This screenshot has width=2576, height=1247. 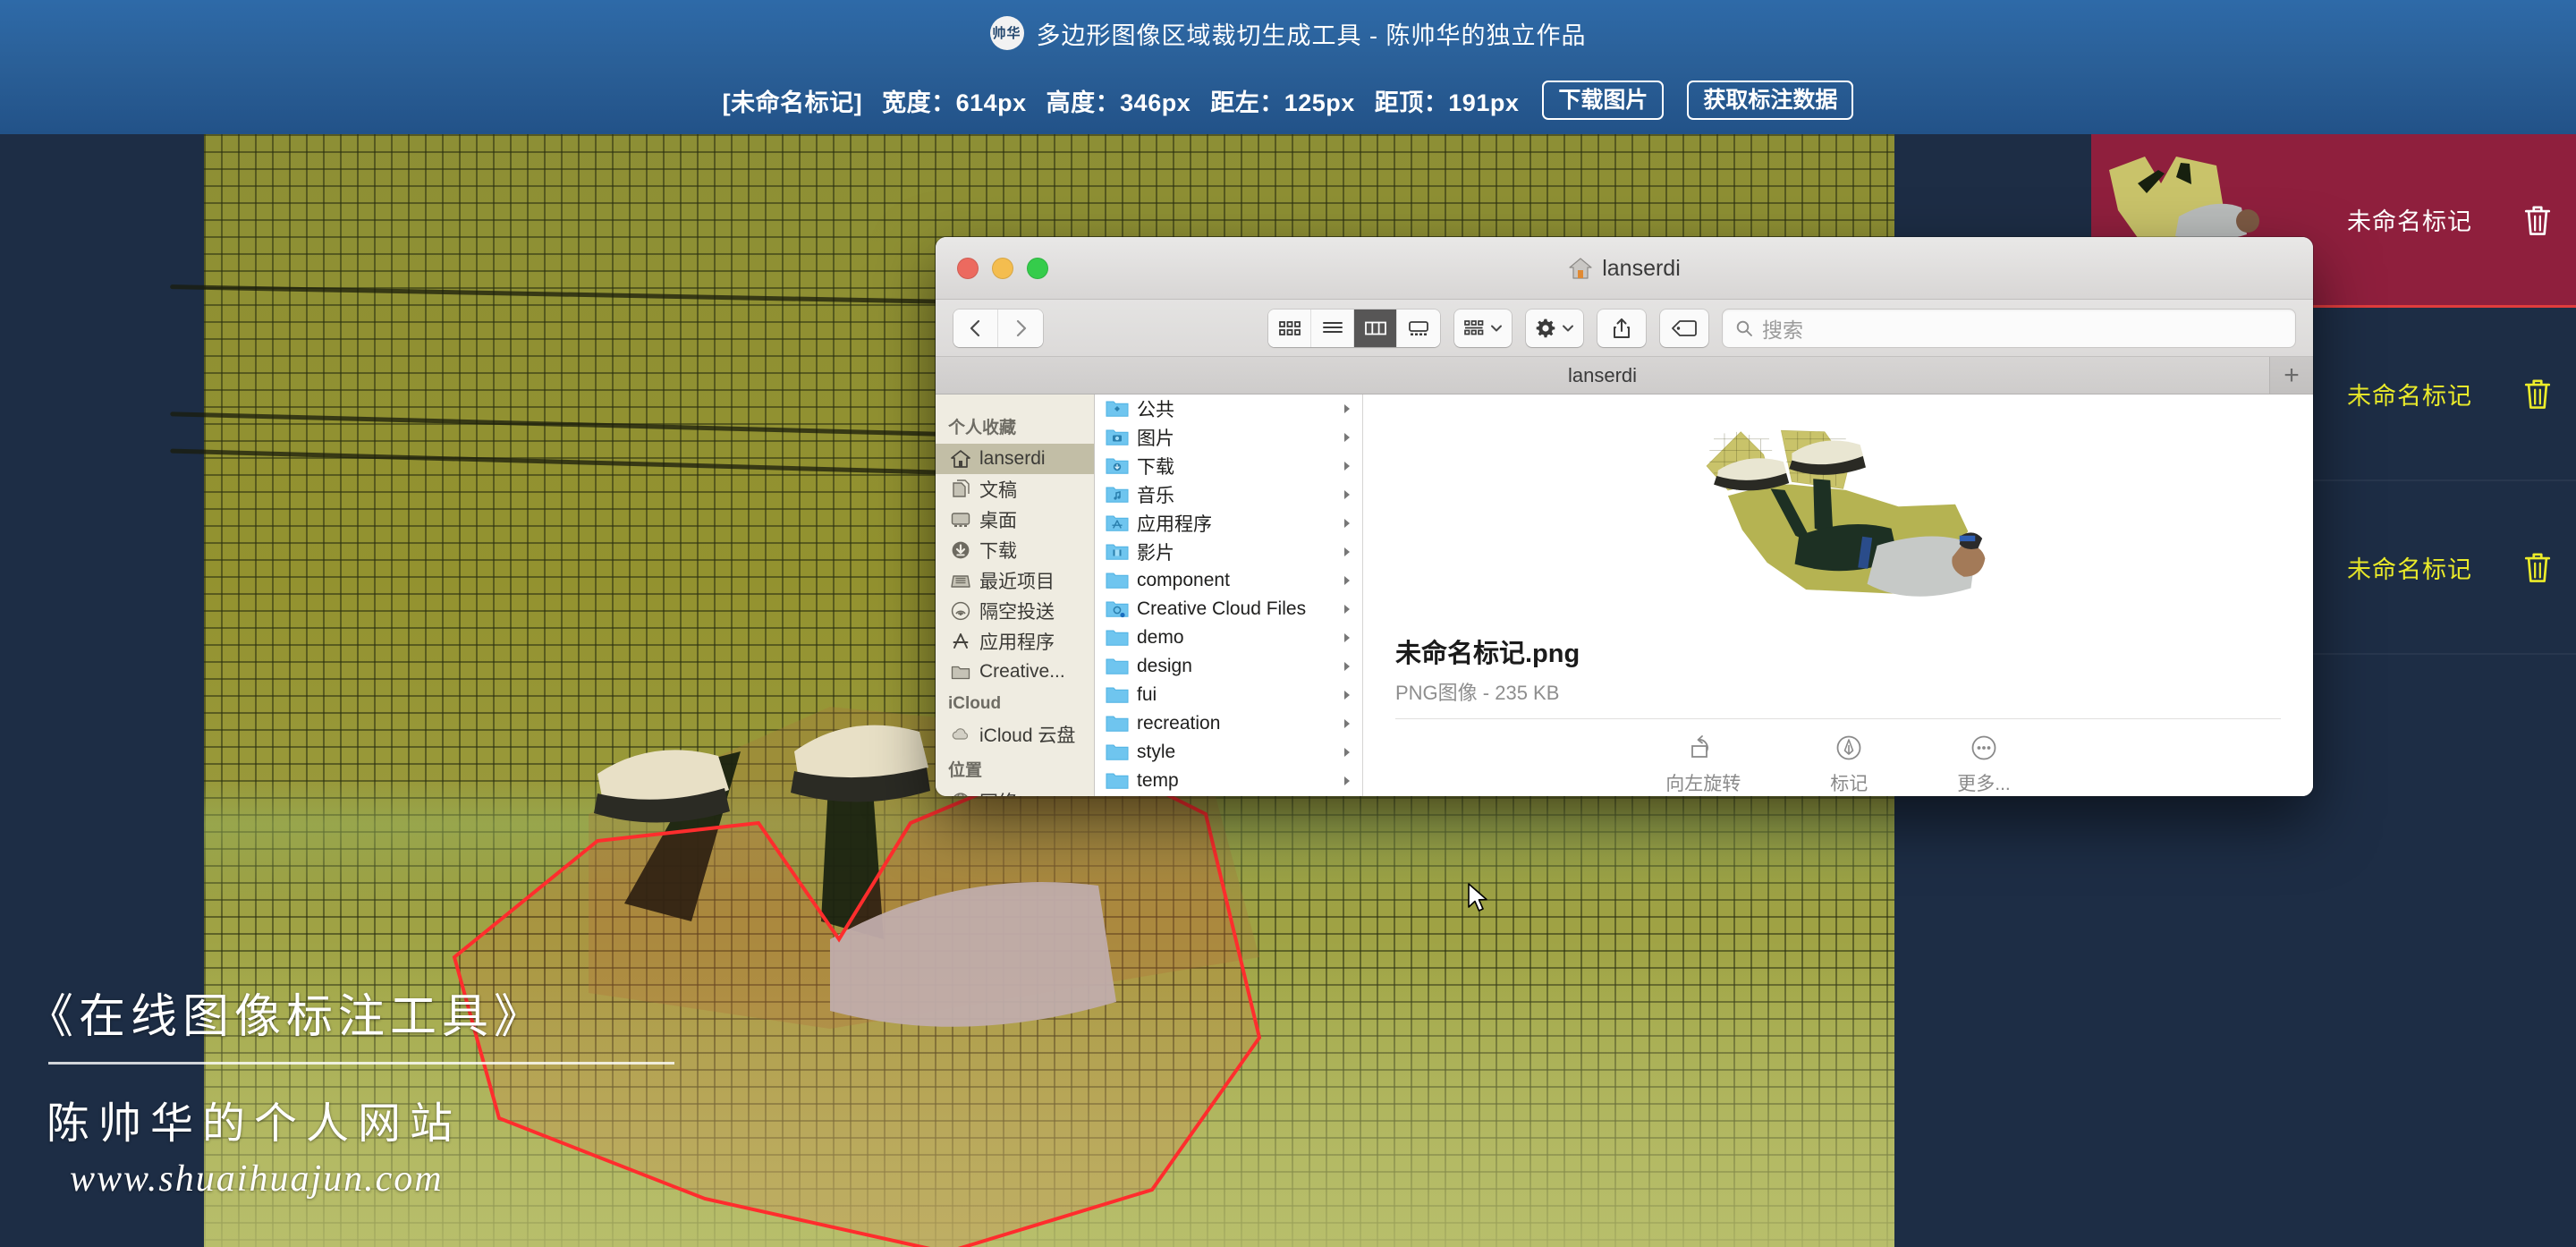 I want to click on finder-title-group: lanserdi, so click(x=1624, y=268).